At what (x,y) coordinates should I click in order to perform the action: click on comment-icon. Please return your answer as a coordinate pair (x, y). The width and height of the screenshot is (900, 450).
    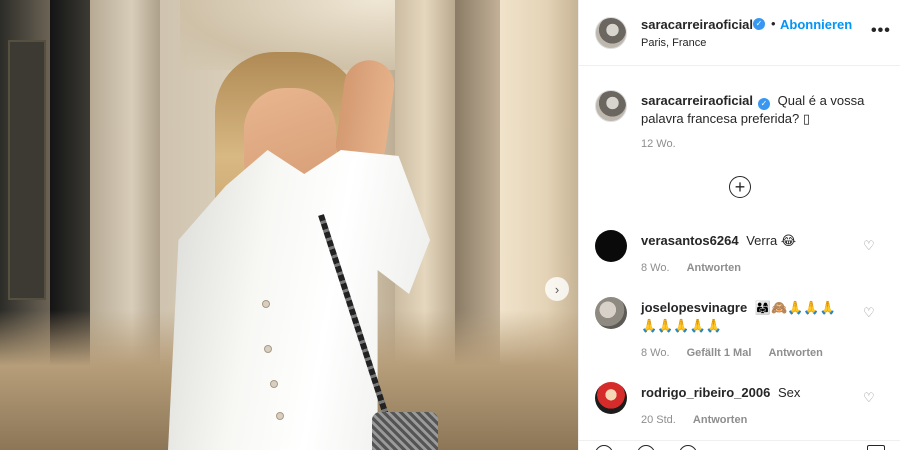
    Looking at the image, I should click on (646, 447).